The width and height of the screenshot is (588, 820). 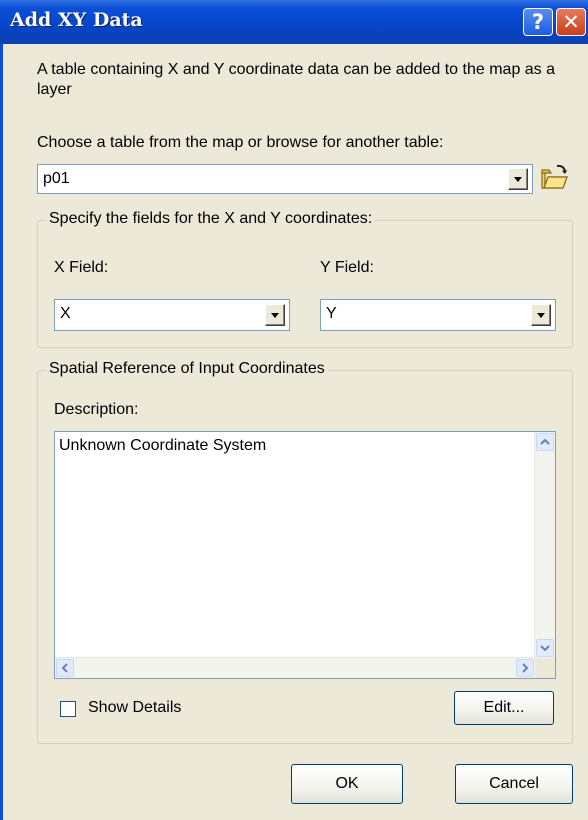 What do you see at coordinates (347, 267) in the screenshot?
I see `y-field-label: Y Field:` at bounding box center [347, 267].